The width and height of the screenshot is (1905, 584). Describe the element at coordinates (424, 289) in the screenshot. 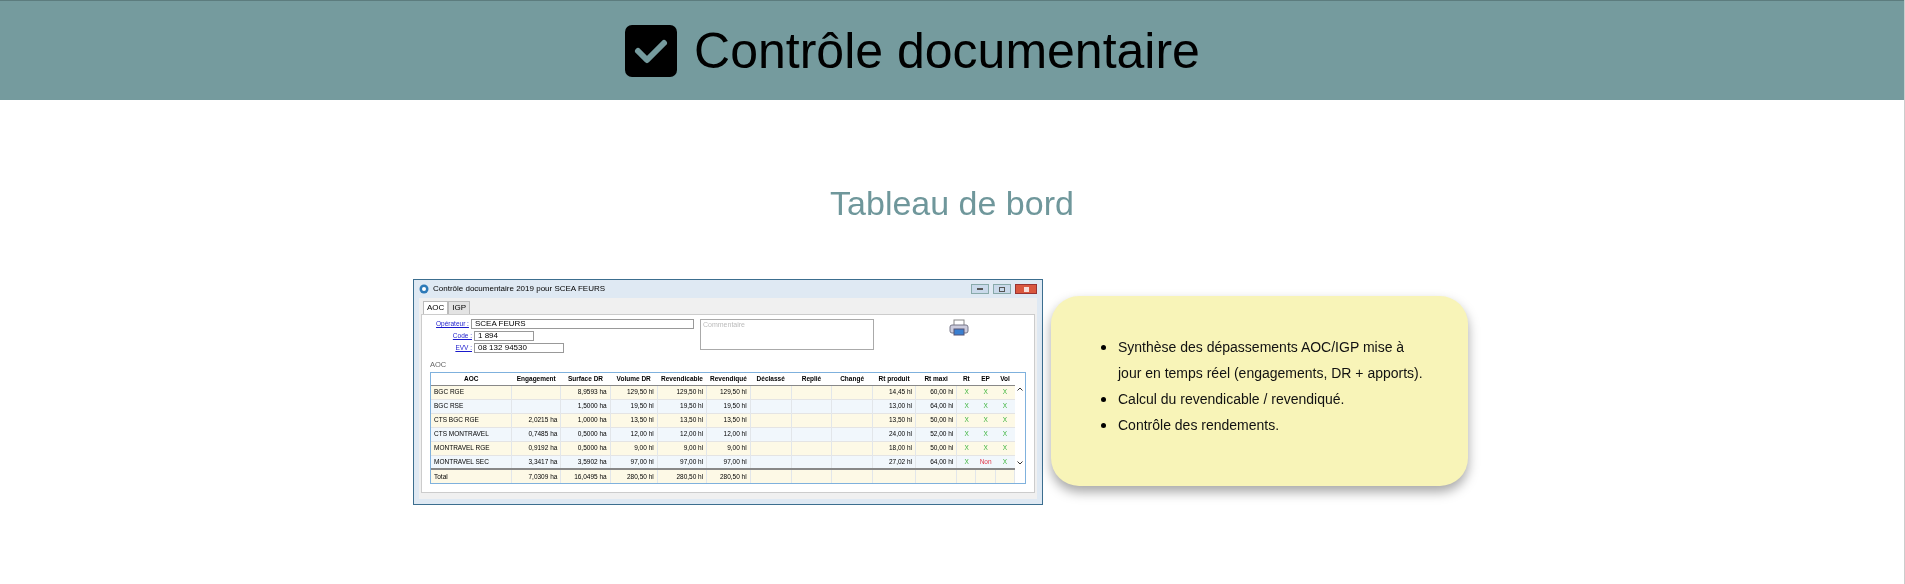

I see `app-icon` at that location.